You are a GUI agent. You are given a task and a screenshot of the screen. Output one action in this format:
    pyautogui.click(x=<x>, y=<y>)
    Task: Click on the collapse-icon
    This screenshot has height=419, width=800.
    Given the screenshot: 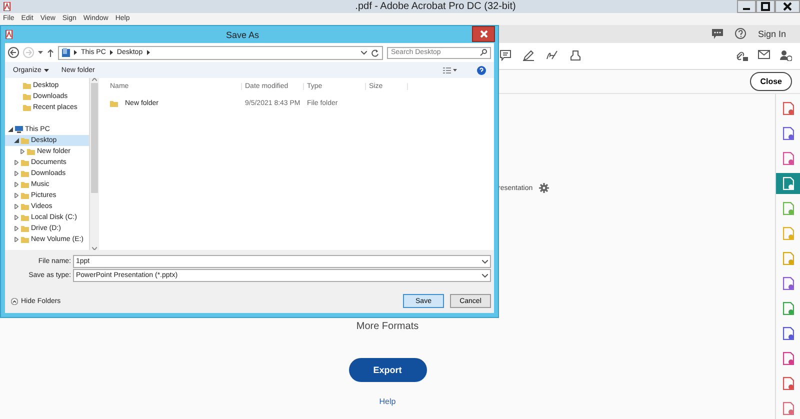 What is the action you would take?
    pyautogui.click(x=14, y=301)
    